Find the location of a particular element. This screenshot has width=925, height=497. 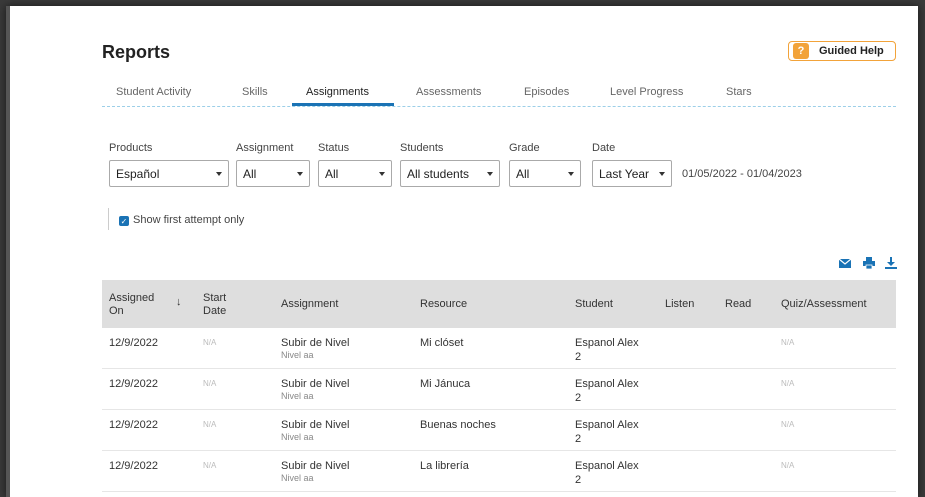

grade-select: All is located at coordinates (545, 173).